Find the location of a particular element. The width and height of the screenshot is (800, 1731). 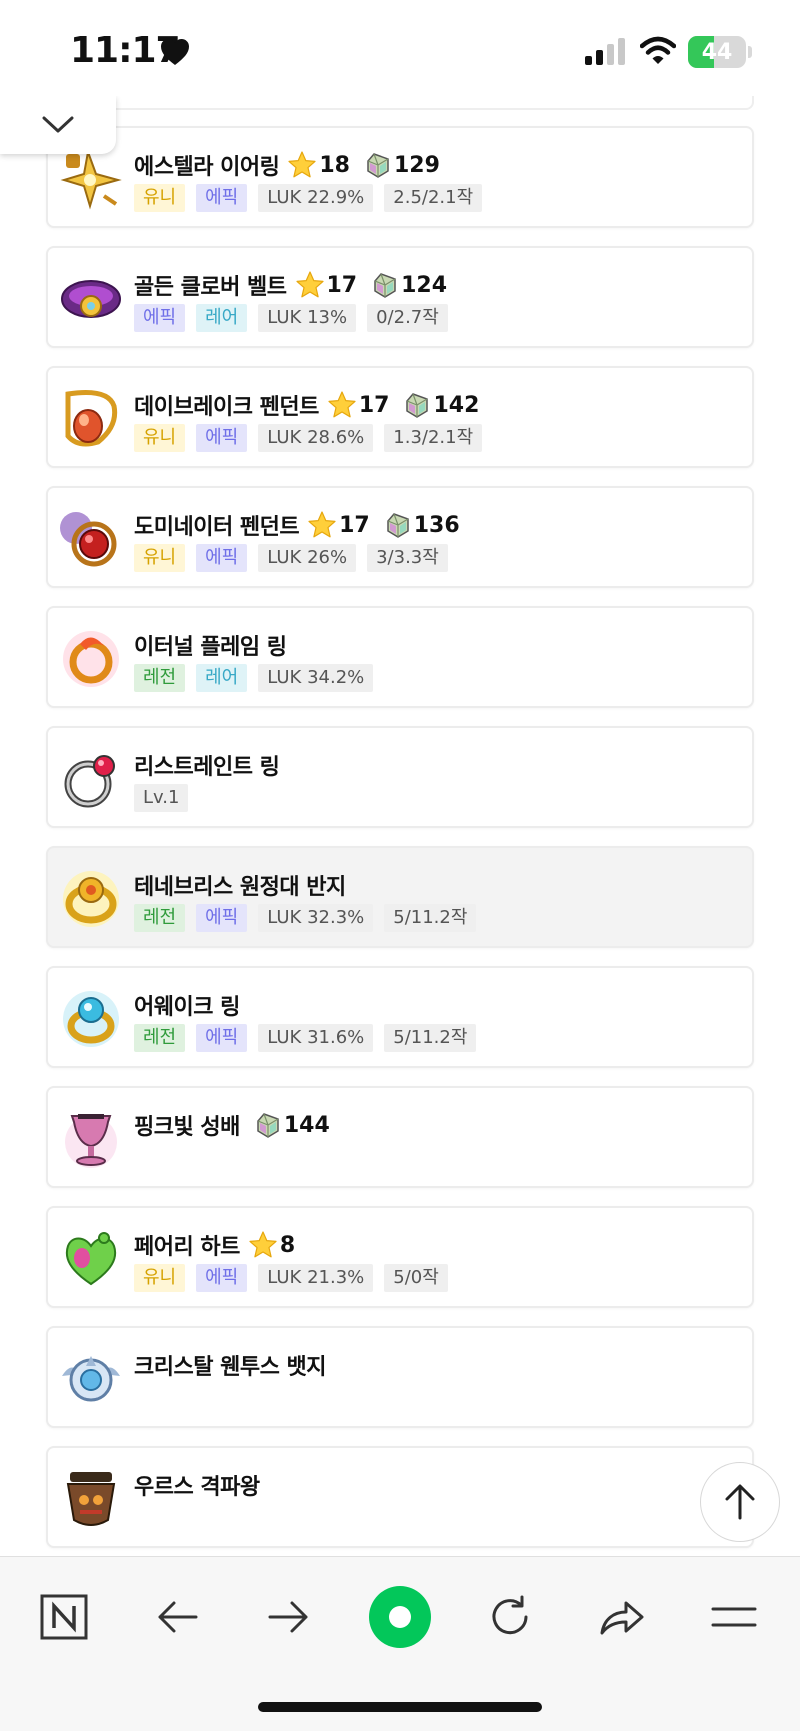

menu-button is located at coordinates (734, 1617).